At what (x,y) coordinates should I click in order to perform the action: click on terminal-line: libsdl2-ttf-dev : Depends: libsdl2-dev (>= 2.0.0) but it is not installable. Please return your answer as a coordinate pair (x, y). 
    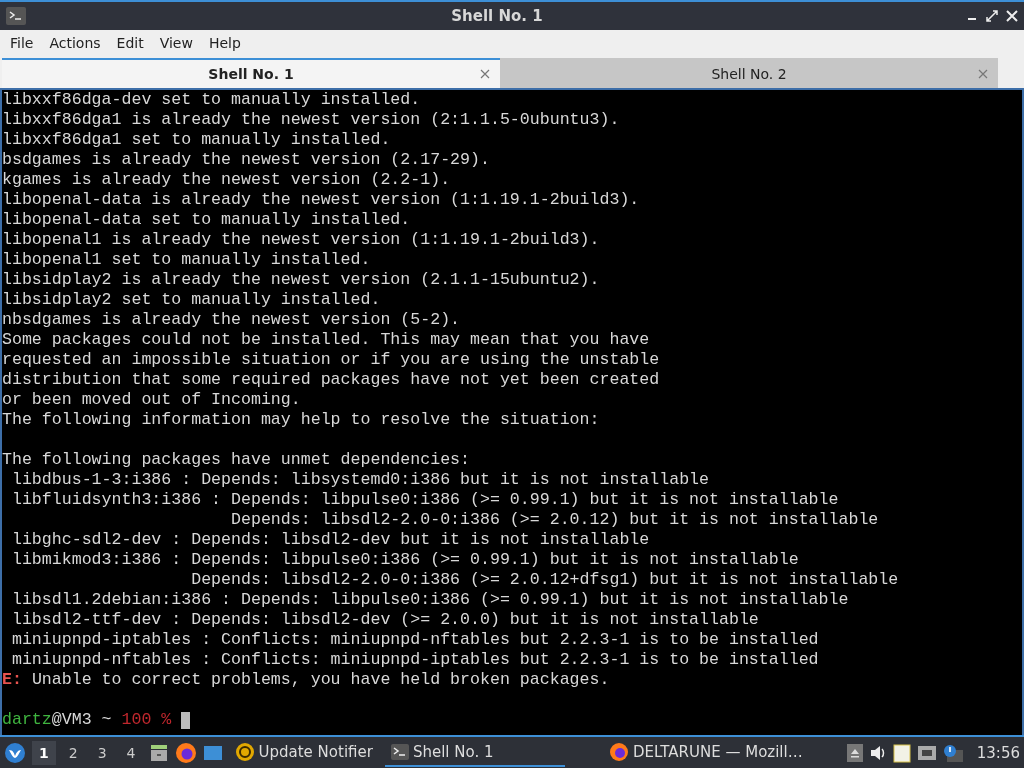
    Looking at the image, I should click on (385, 620).